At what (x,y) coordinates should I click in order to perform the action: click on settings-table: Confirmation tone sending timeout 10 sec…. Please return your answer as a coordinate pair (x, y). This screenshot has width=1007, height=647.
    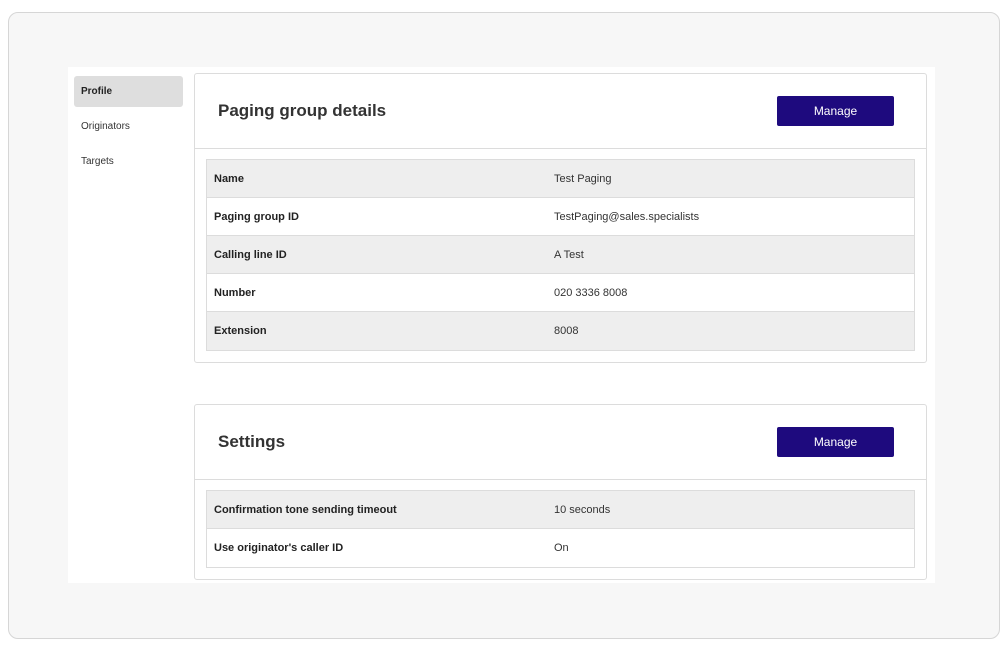
    Looking at the image, I should click on (560, 529).